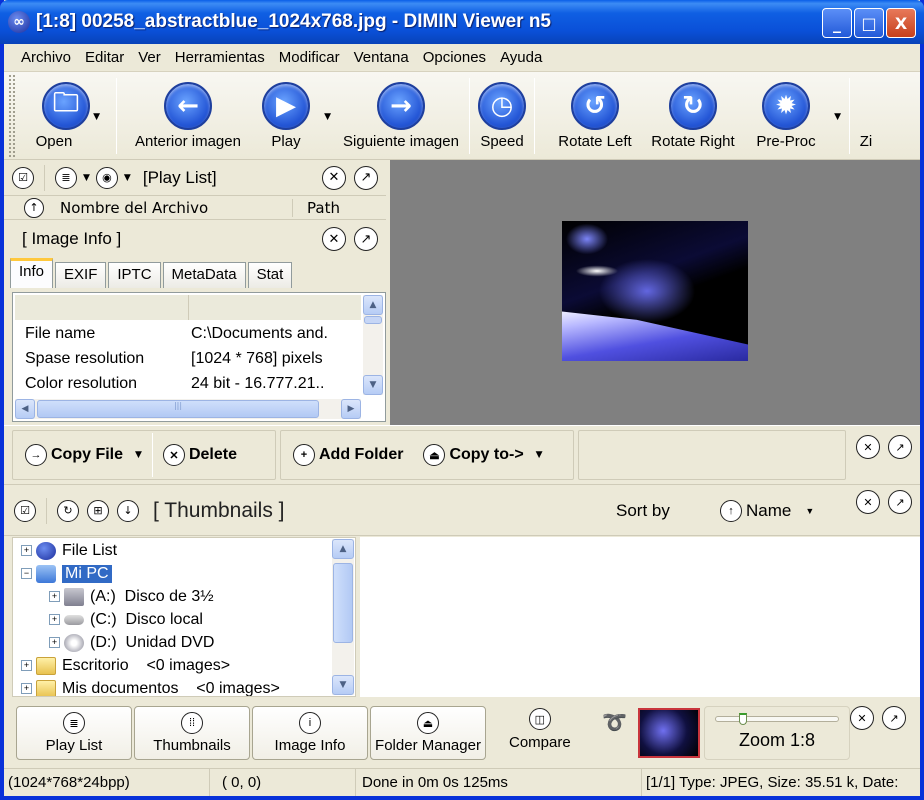  I want to click on tab-metadata: MetaData, so click(204, 275).